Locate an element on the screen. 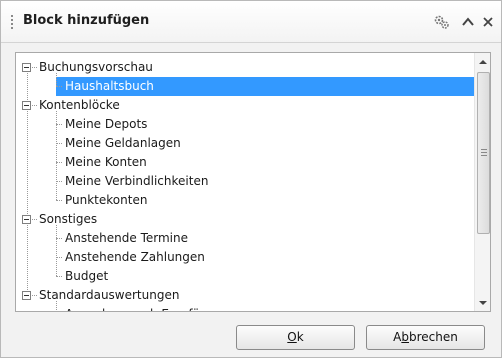  scroll-down-button is located at coordinates (482, 302).